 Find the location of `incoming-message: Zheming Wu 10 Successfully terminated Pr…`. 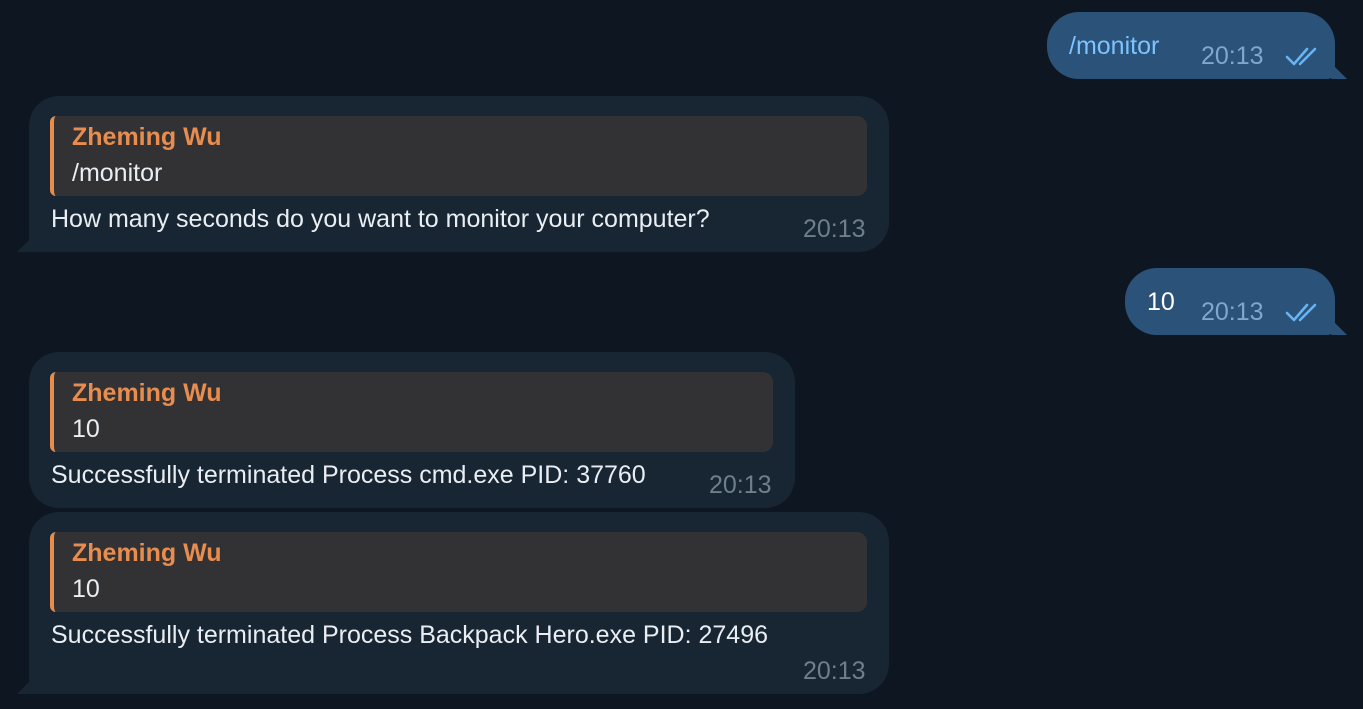

incoming-message: Zheming Wu 10 Successfully terminated Pr… is located at coordinates (412, 430).